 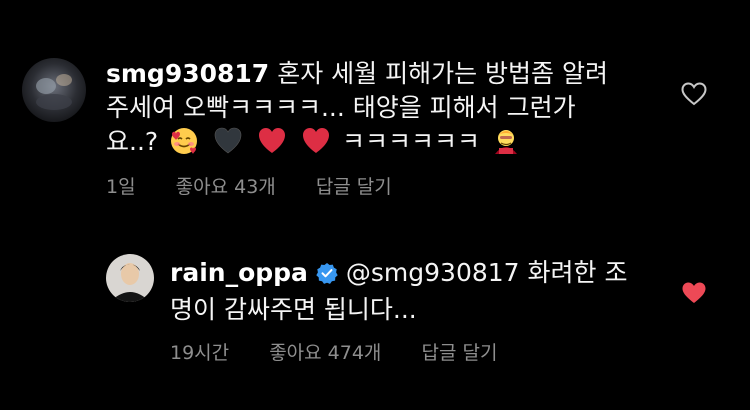 I want to click on black-heart-emoji, so click(x=228, y=145).